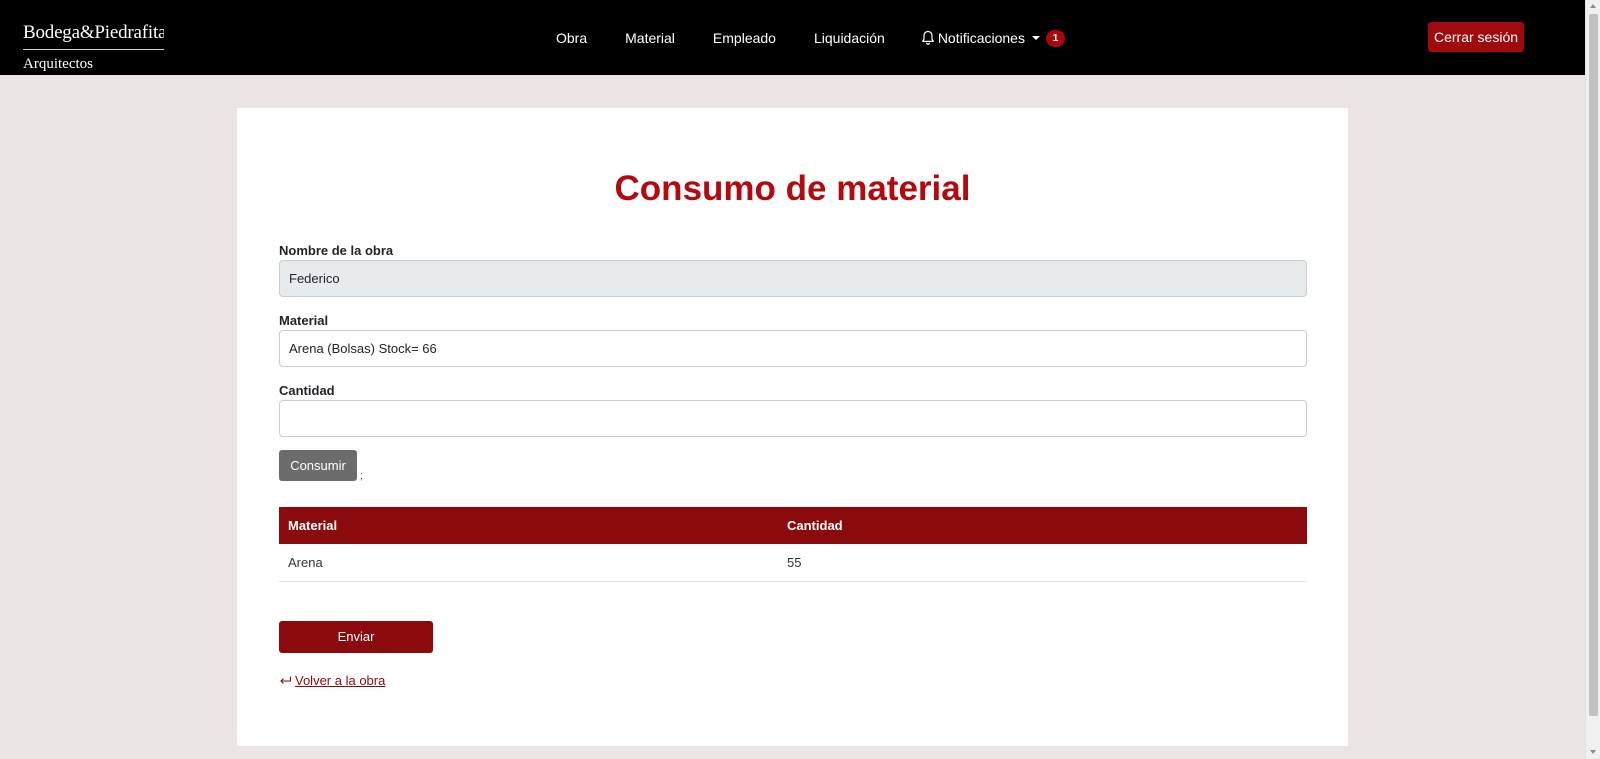 The image size is (1600, 759). I want to click on column-header-material: Material, so click(528, 525).